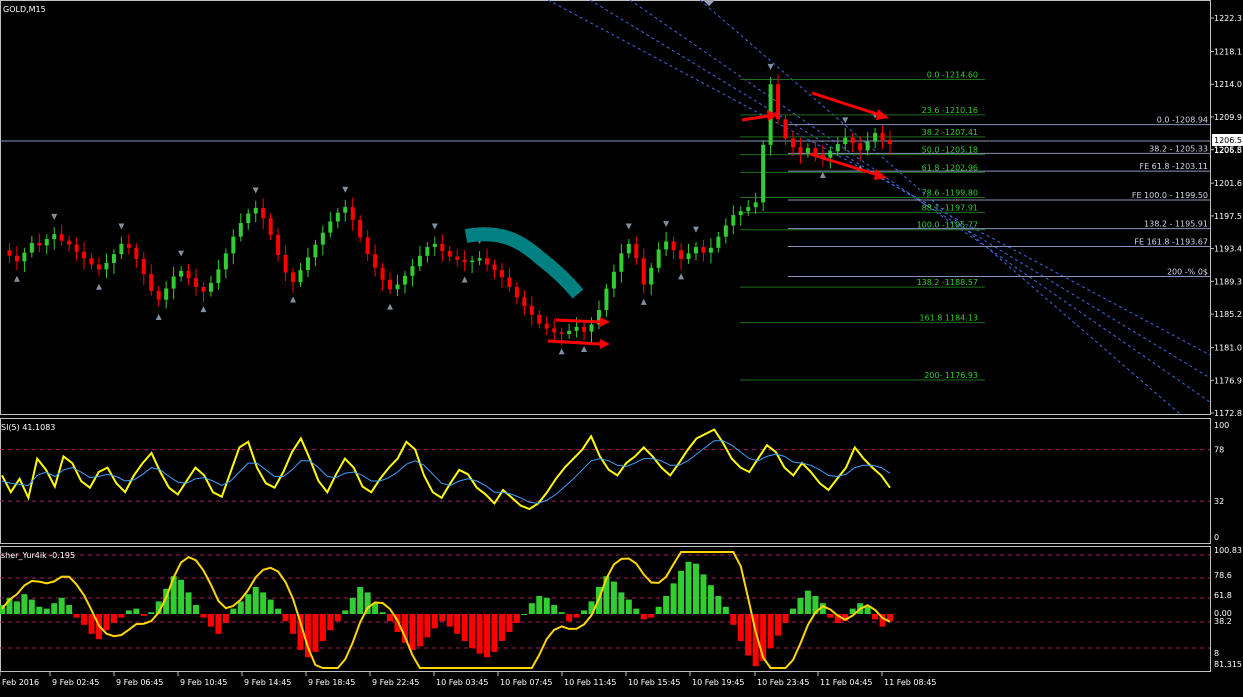 The image size is (1243, 697). I want to click on fe-level-label: FE 61.8 -1203.11, so click(1173, 166).